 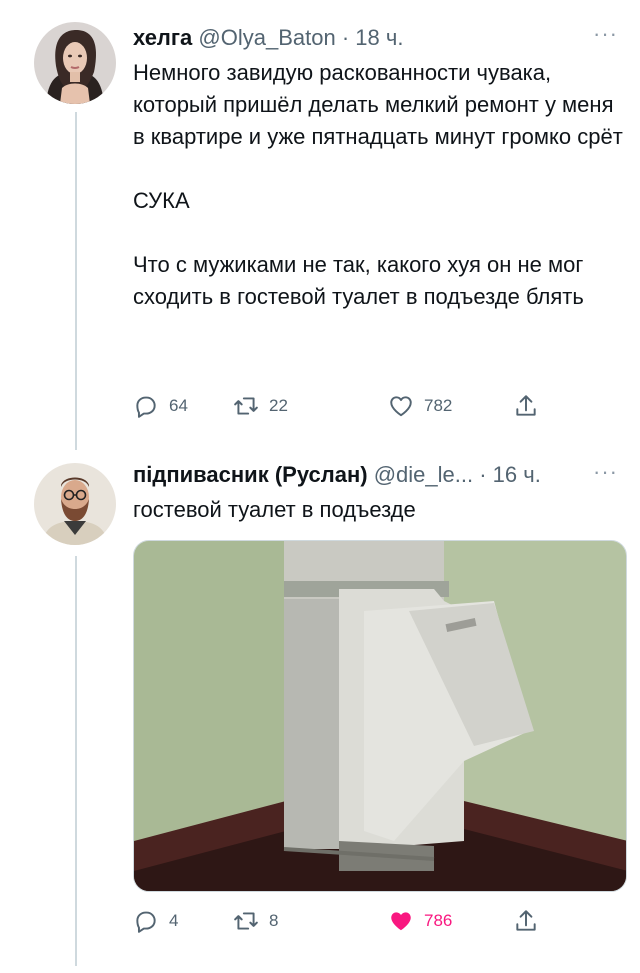 I want to click on display-name: підпивасник (Руслан), so click(x=250, y=474).